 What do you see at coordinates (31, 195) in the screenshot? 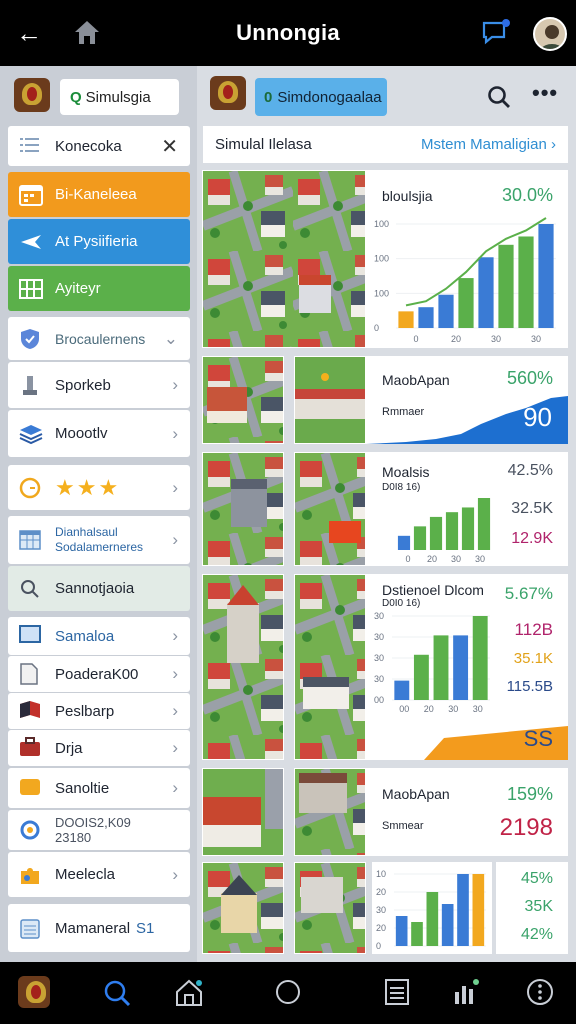
I see `calendar-icon` at bounding box center [31, 195].